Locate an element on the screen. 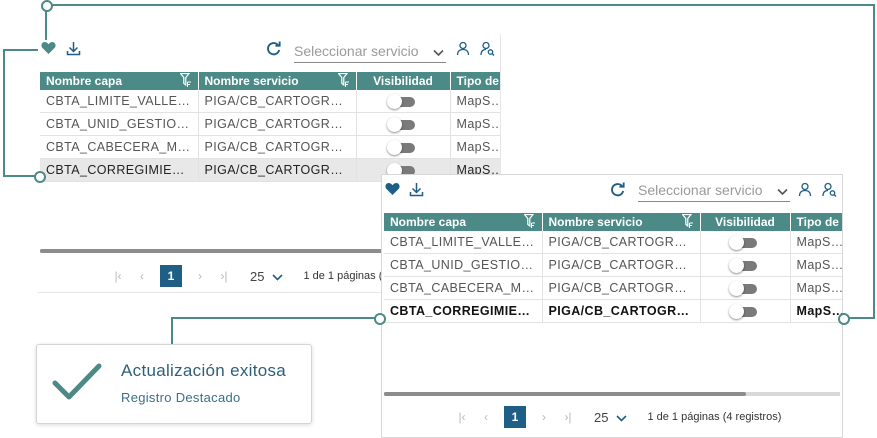  pagination: |‹ ‹ 1 › ›| 25 1 de 1 páginas (4 is located at coordinates (247, 276).